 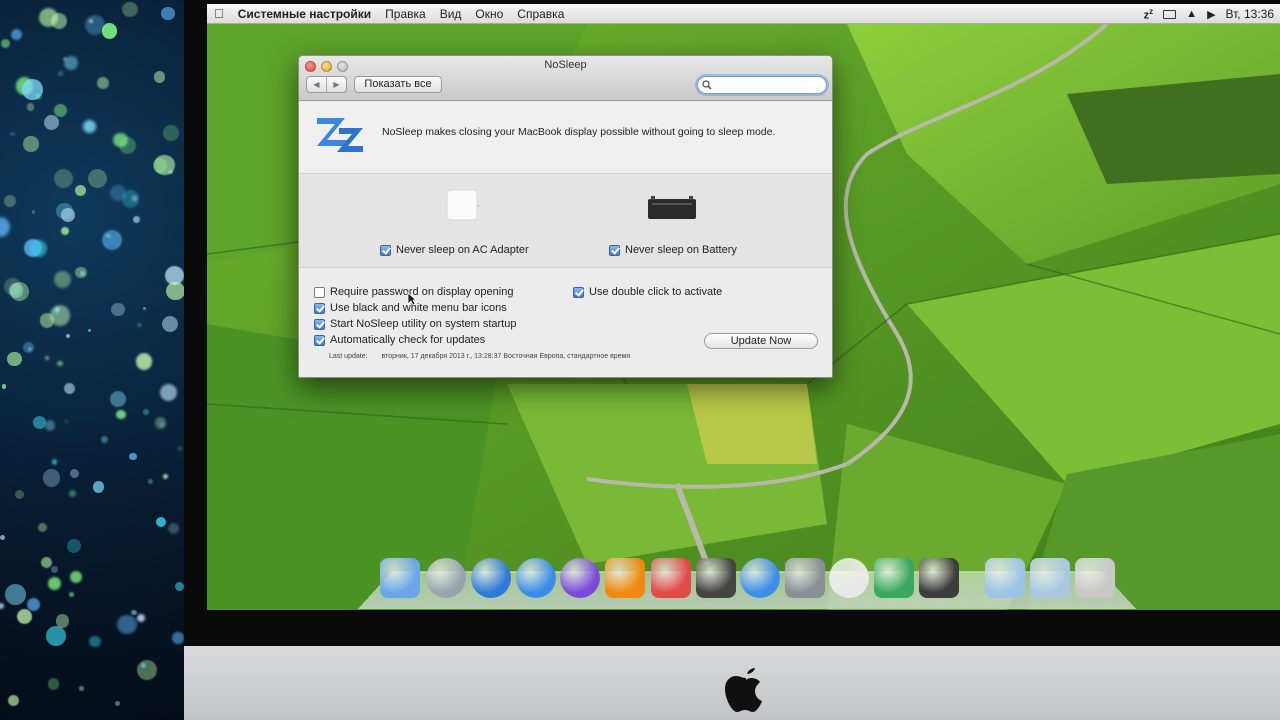 I want to click on app-store-icon, so click(x=536, y=578).